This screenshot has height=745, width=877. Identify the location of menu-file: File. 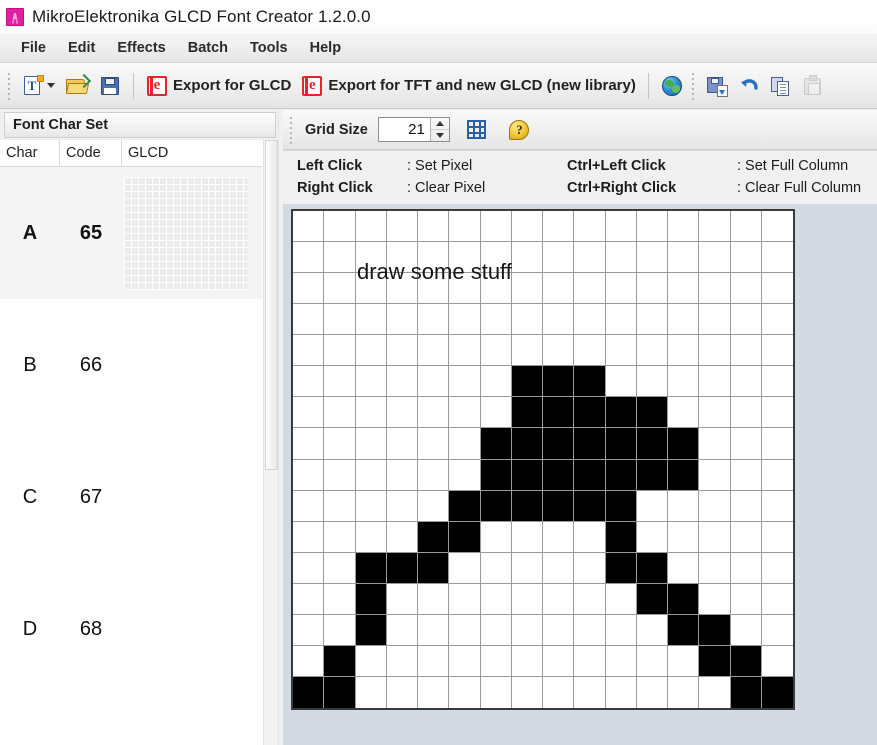
(33, 48).